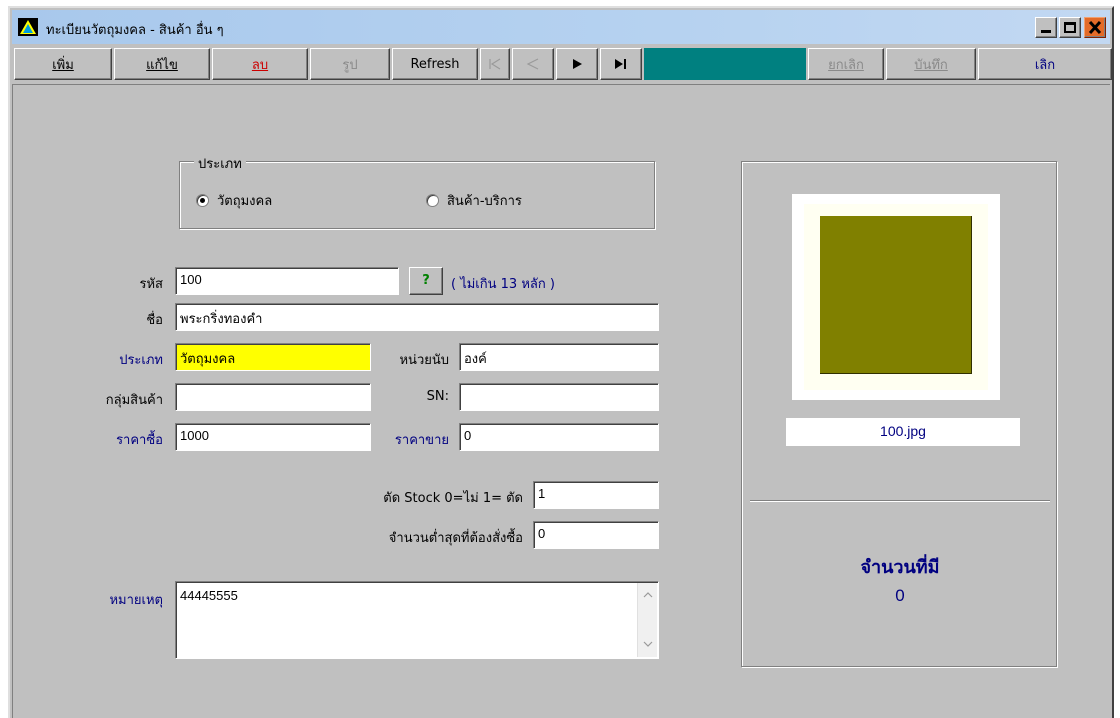 The image size is (1120, 718). I want to click on product-photo-frame, so click(896, 297).